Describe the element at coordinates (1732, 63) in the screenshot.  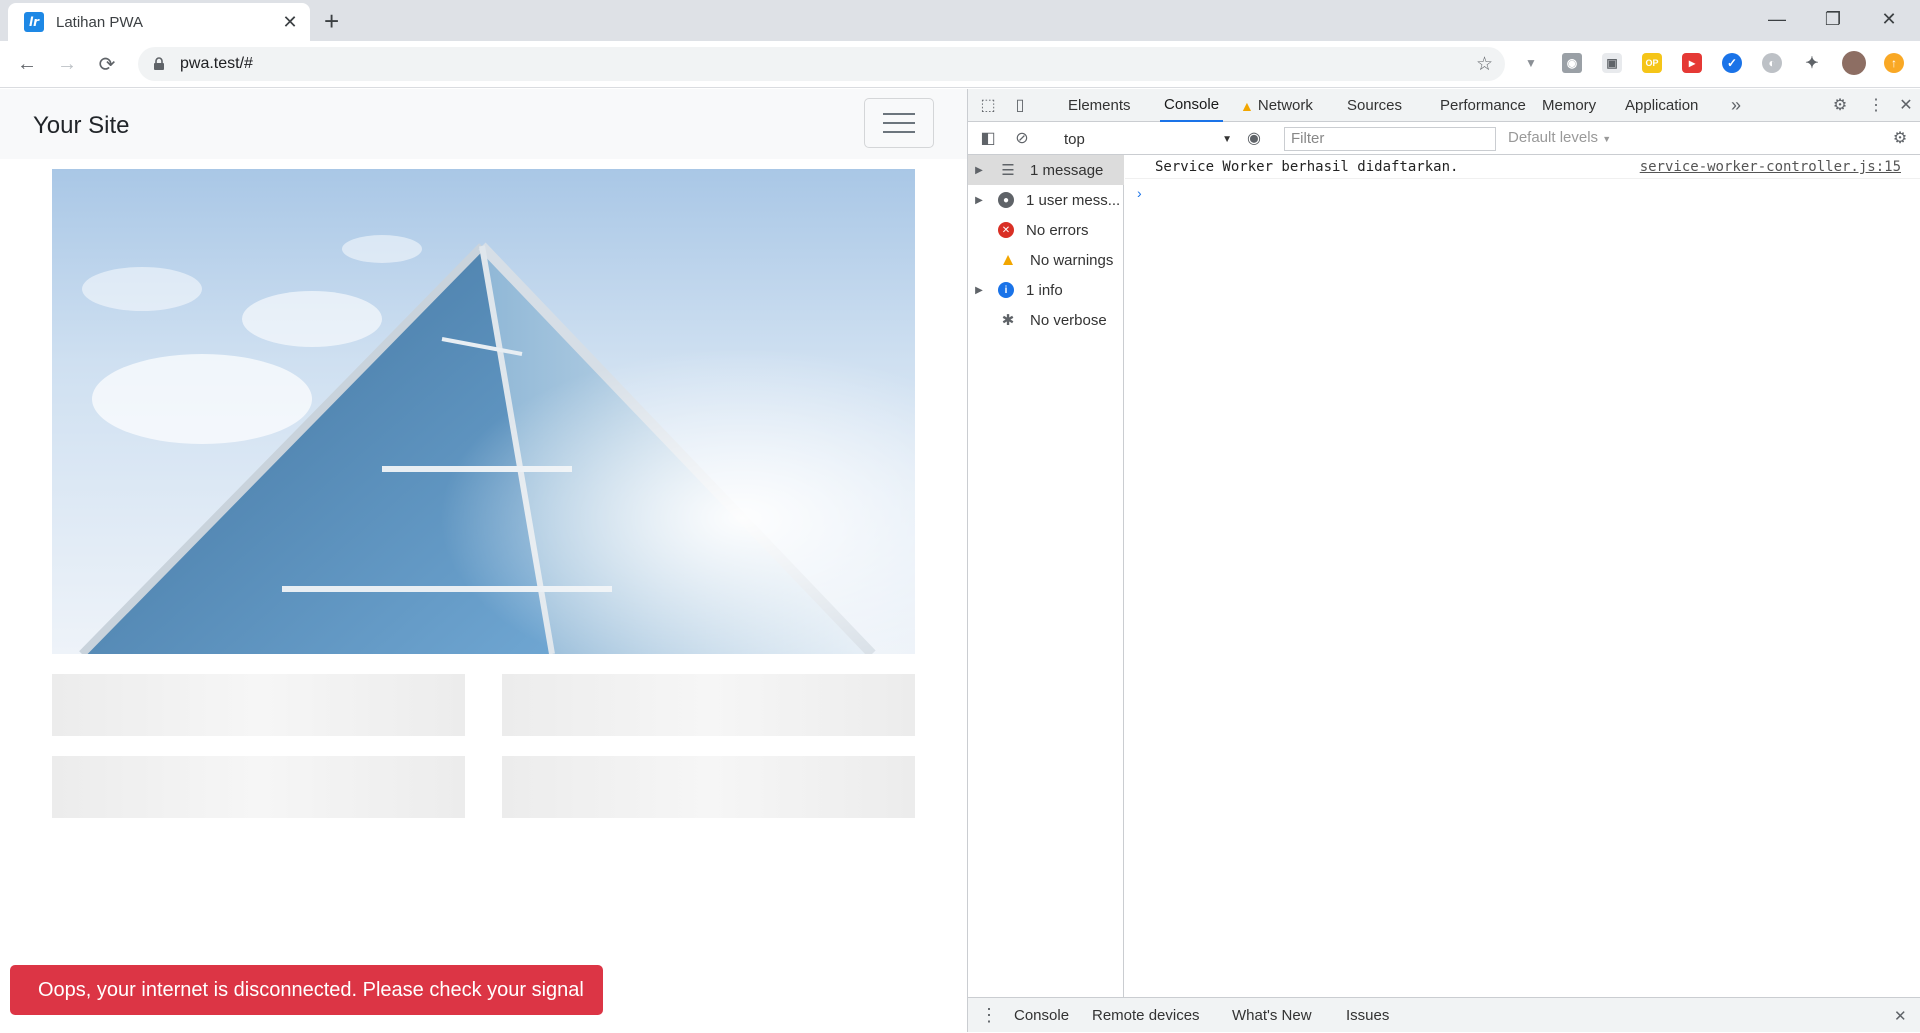
I see `check-extension-icon: ✓` at that location.